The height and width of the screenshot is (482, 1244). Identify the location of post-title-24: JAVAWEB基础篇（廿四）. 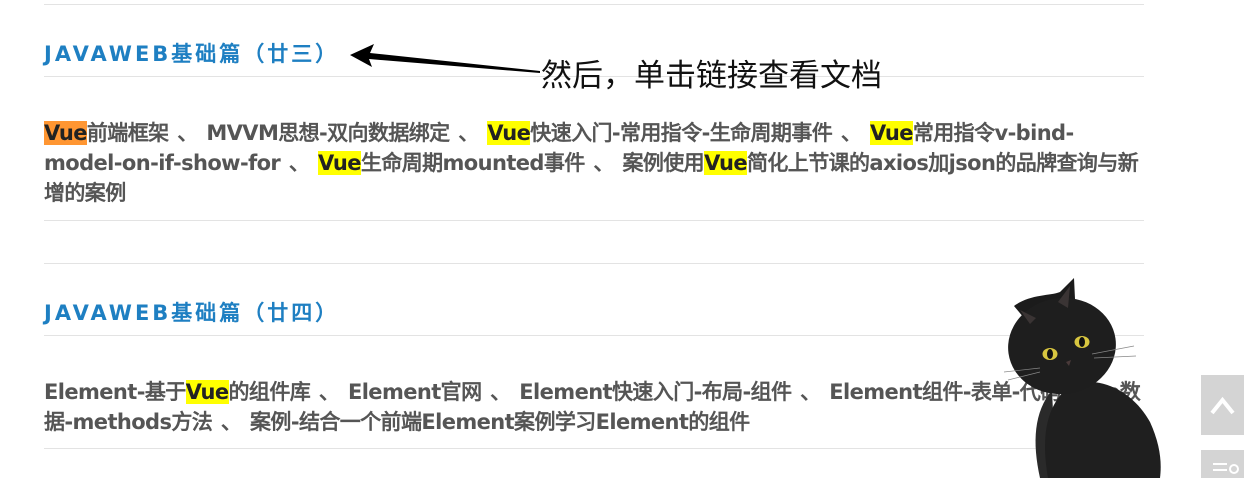
(191, 312).